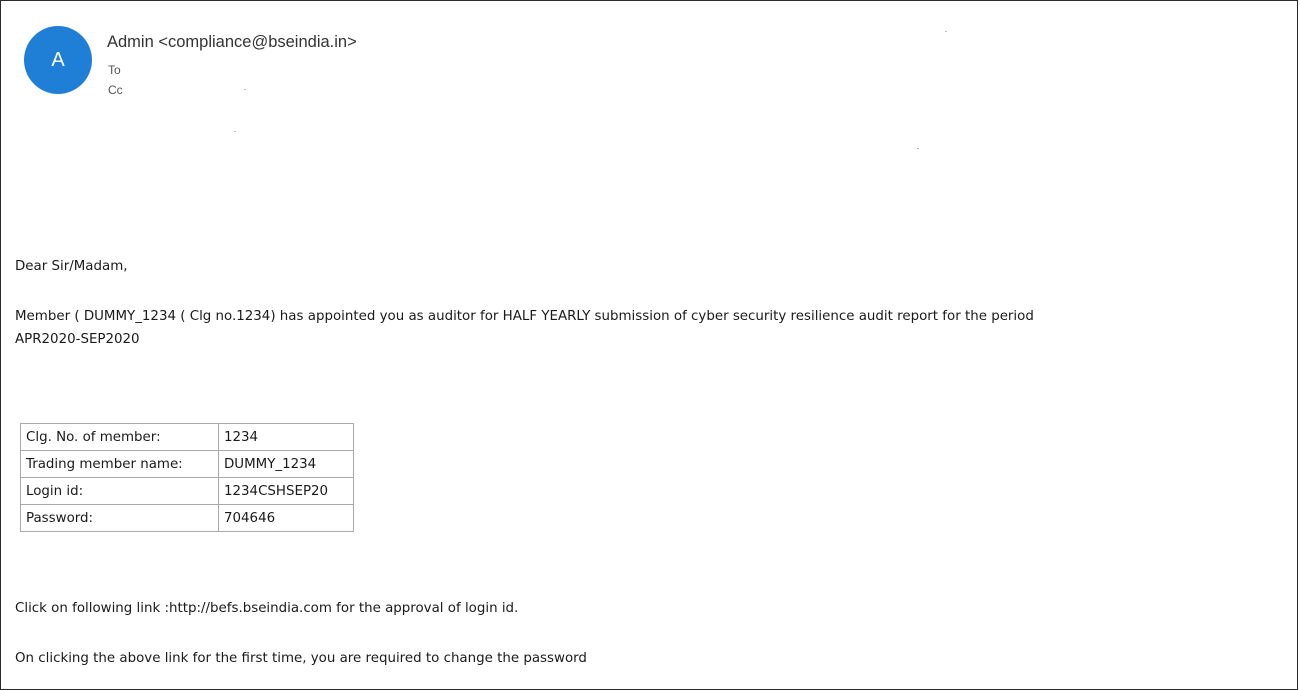 The image size is (1300, 690). I want to click on table-cell-value: 1234CSHSEP20, so click(286, 491).